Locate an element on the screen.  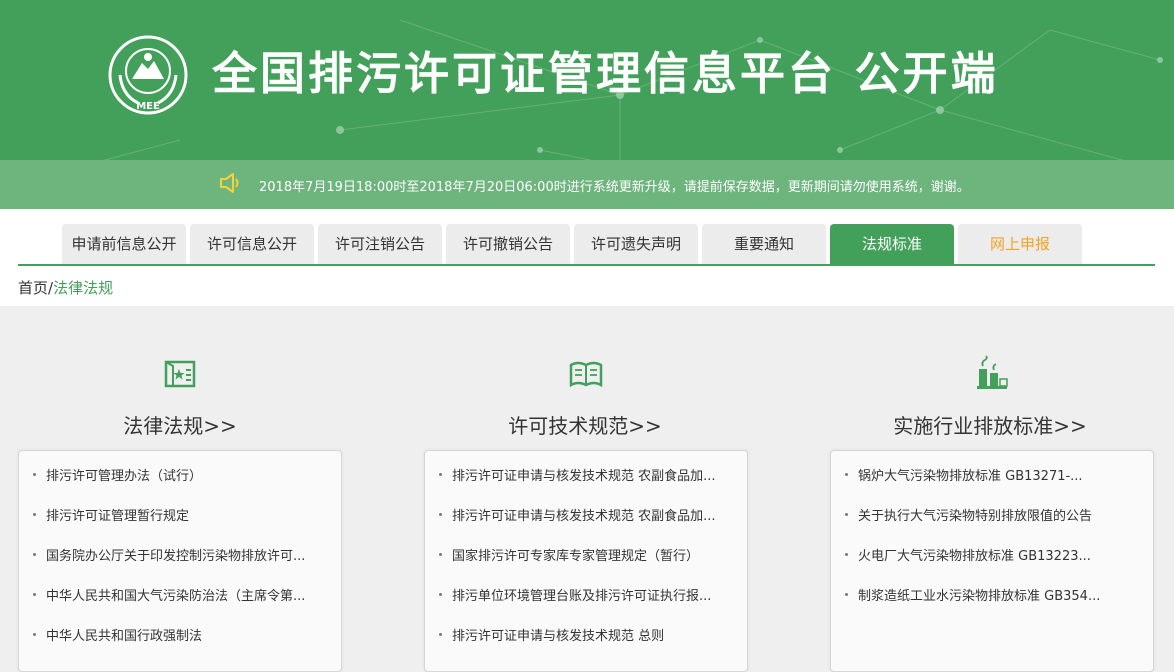
tab-pre-application: 申请前信息公开 is located at coordinates (124, 244).